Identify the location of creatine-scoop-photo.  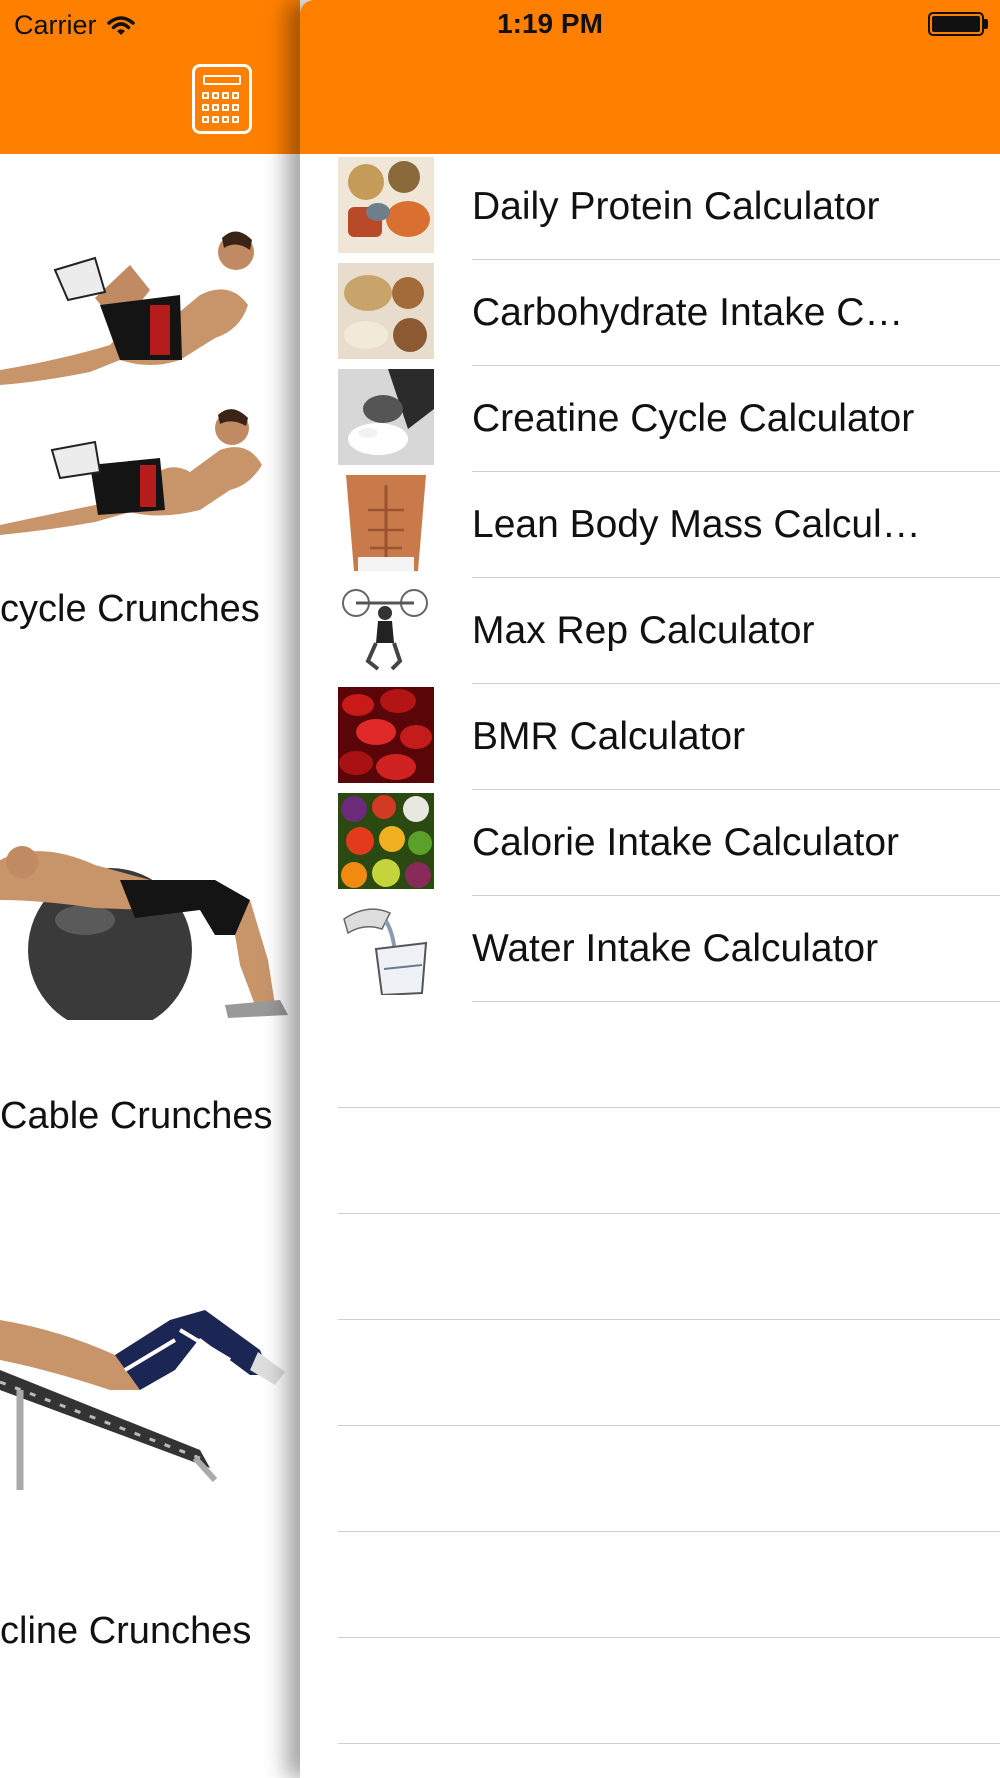
(386, 417).